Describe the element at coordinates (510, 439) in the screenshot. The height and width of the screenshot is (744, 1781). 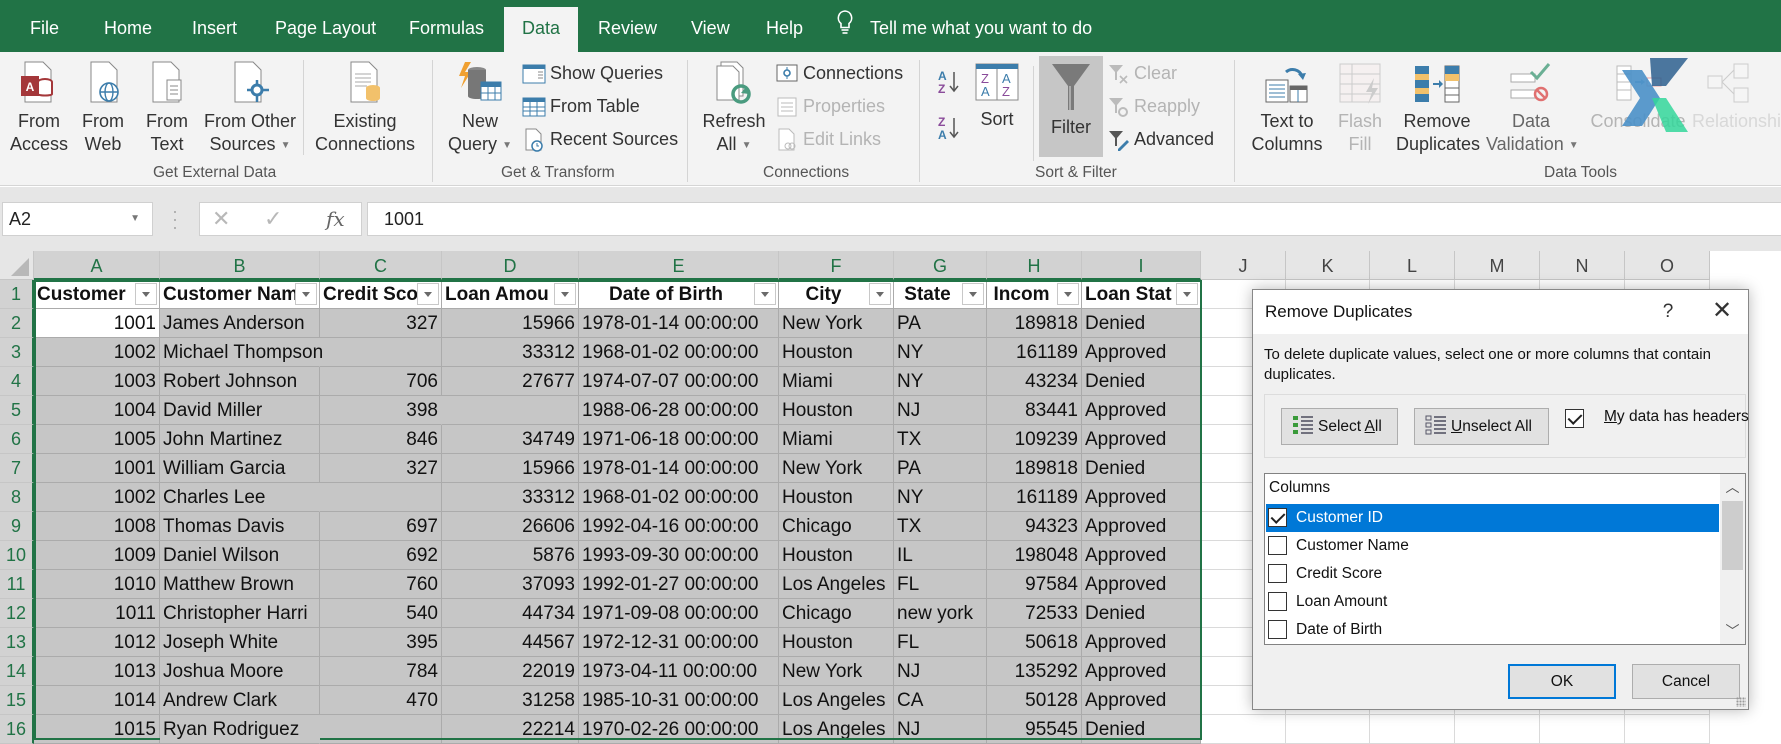
I see `table-cell: 34749` at that location.